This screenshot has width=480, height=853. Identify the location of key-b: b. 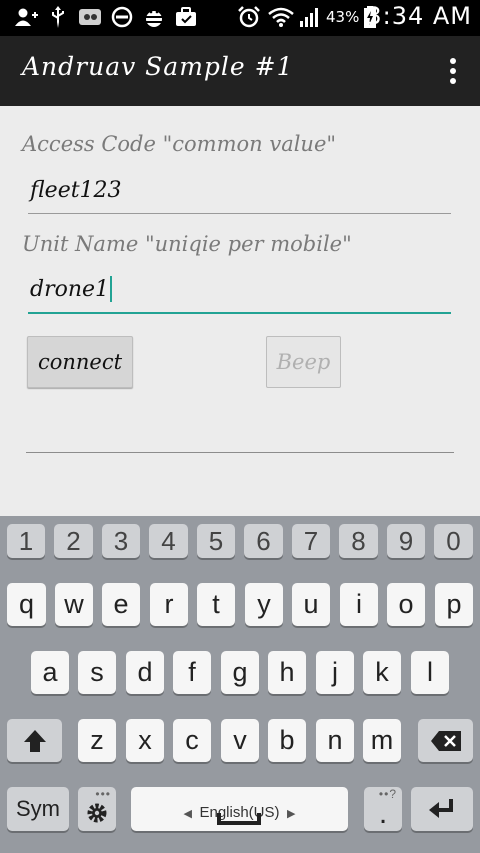
(287, 740).